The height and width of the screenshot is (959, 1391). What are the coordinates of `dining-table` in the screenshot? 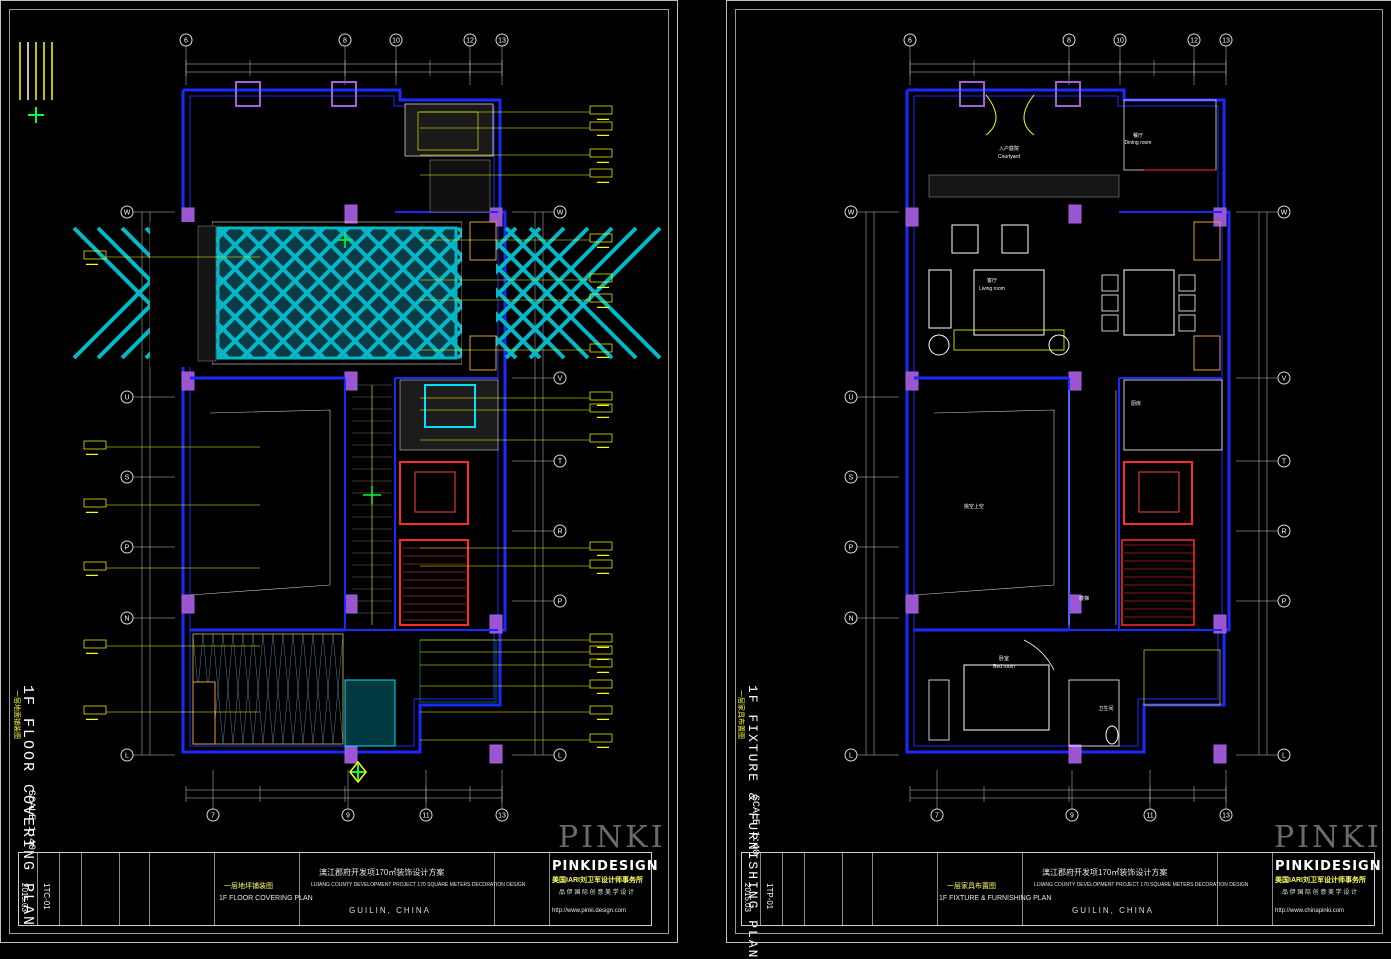 It's located at (1149, 302).